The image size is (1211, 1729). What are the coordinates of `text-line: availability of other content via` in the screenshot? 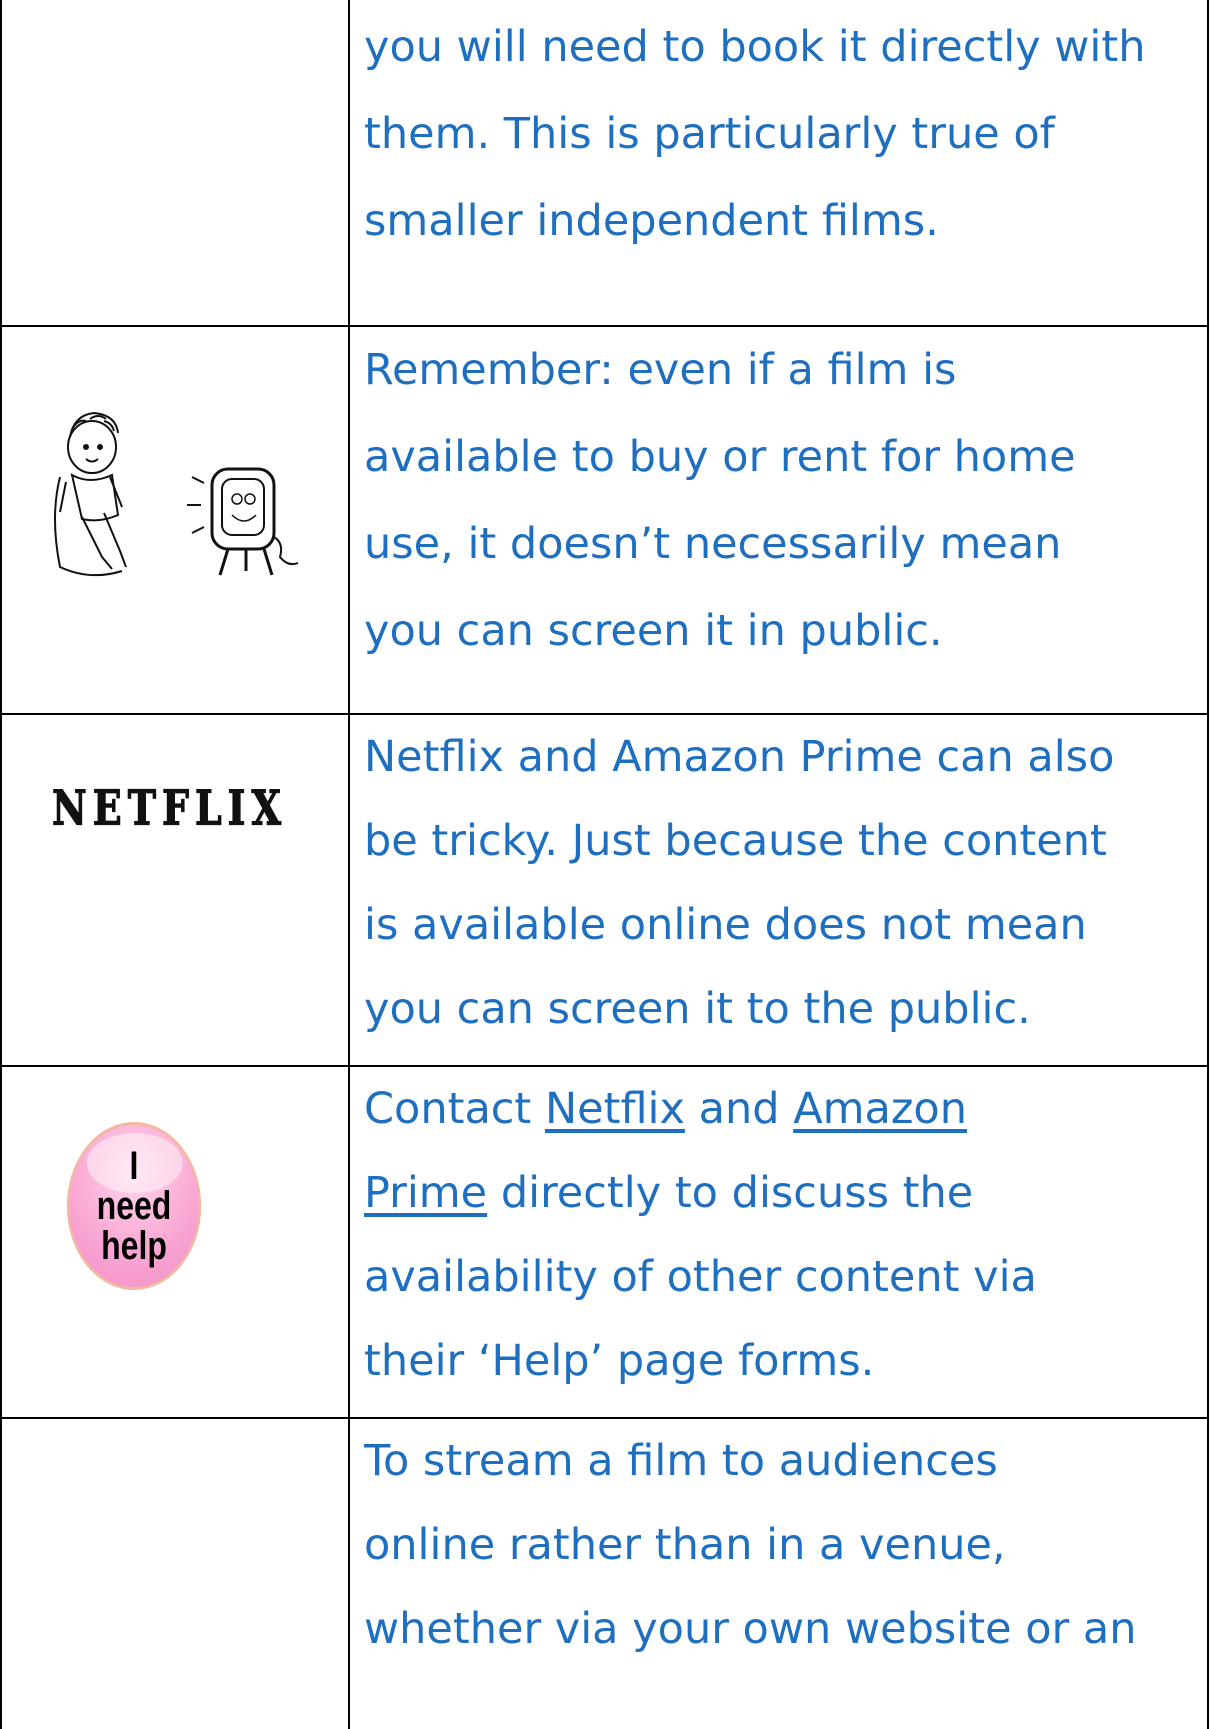 It's located at (700, 1277).